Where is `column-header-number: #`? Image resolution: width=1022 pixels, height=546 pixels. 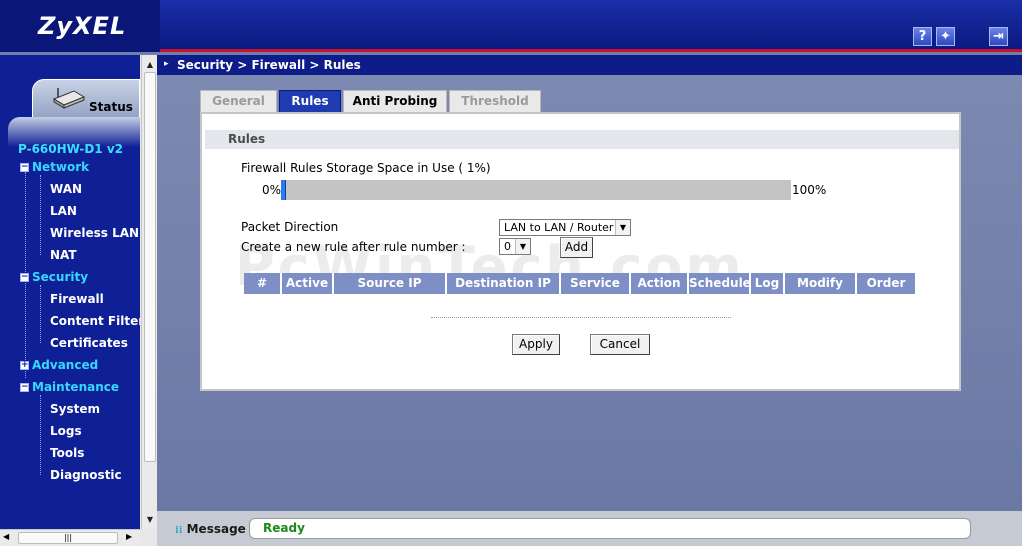
column-header-number: # is located at coordinates (263, 283).